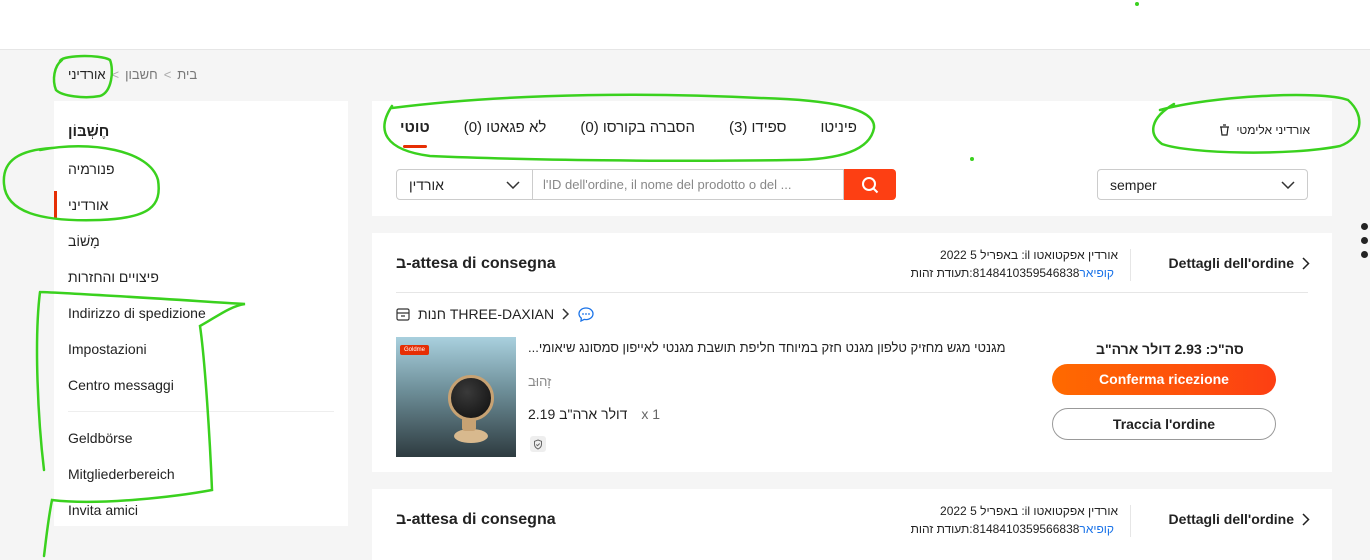 The width and height of the screenshot is (1370, 560). What do you see at coordinates (89, 131) in the screenshot?
I see `sidebar-title: חֶשְׁבּוֹן` at bounding box center [89, 131].